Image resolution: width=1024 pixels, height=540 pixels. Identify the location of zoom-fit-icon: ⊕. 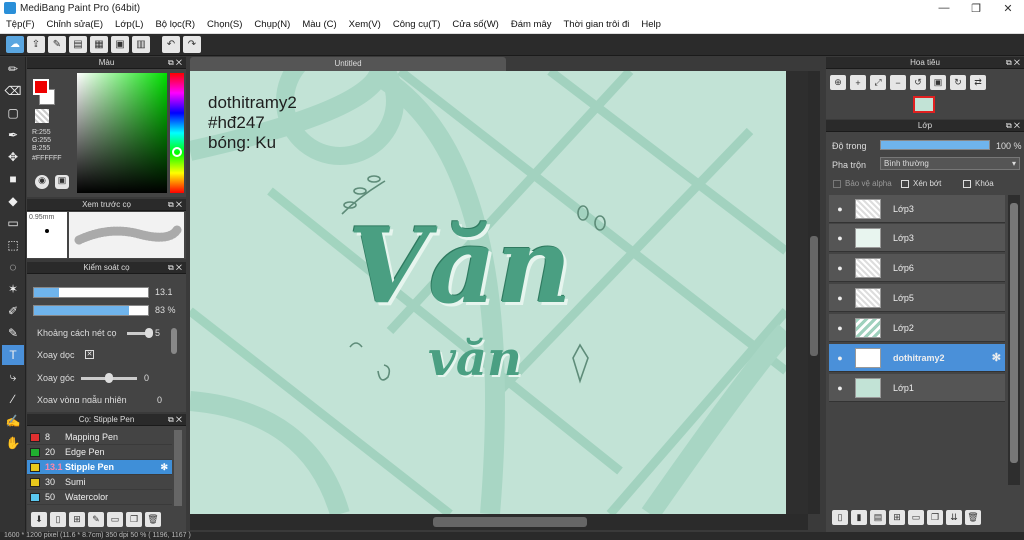
(838, 82).